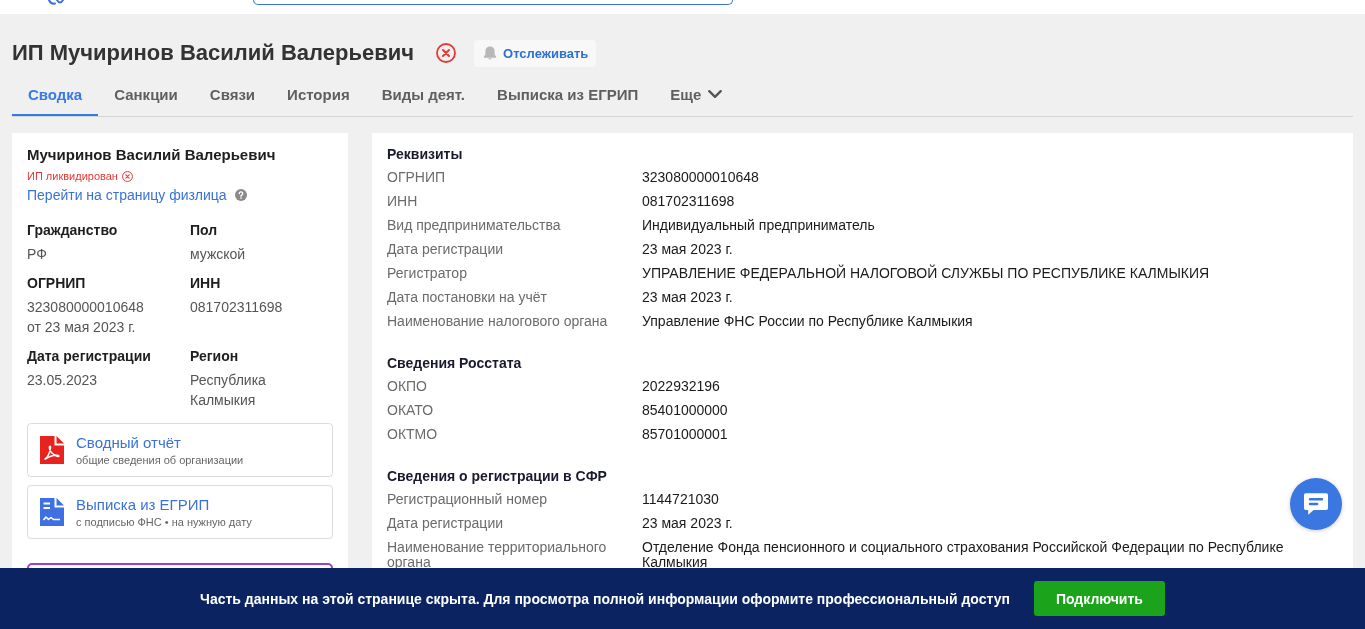 This screenshot has height=629, width=1365. I want to click on detail-value: 85701000001, so click(685, 434).